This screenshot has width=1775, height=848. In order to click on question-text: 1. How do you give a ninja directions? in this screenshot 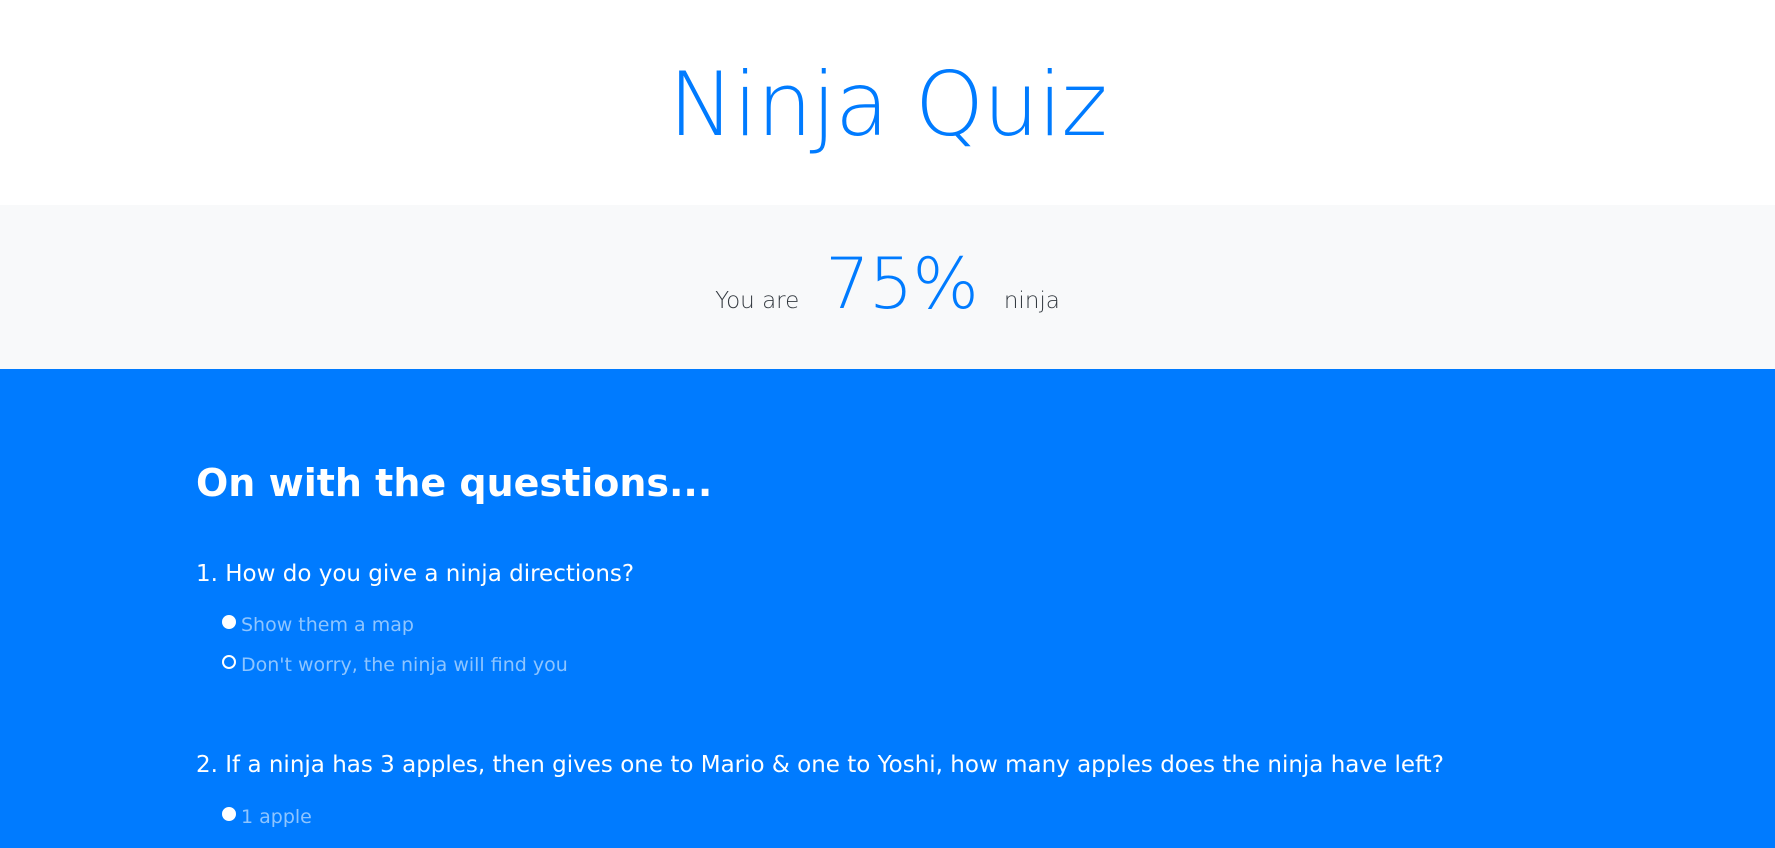, I will do `click(415, 573)`.